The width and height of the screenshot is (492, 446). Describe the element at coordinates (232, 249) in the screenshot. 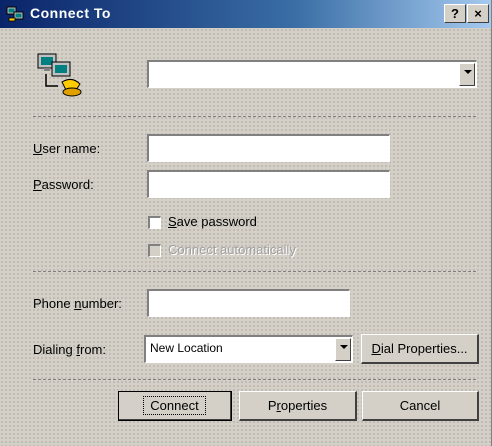

I see `connect-automatically-label: Connect automatically` at that location.